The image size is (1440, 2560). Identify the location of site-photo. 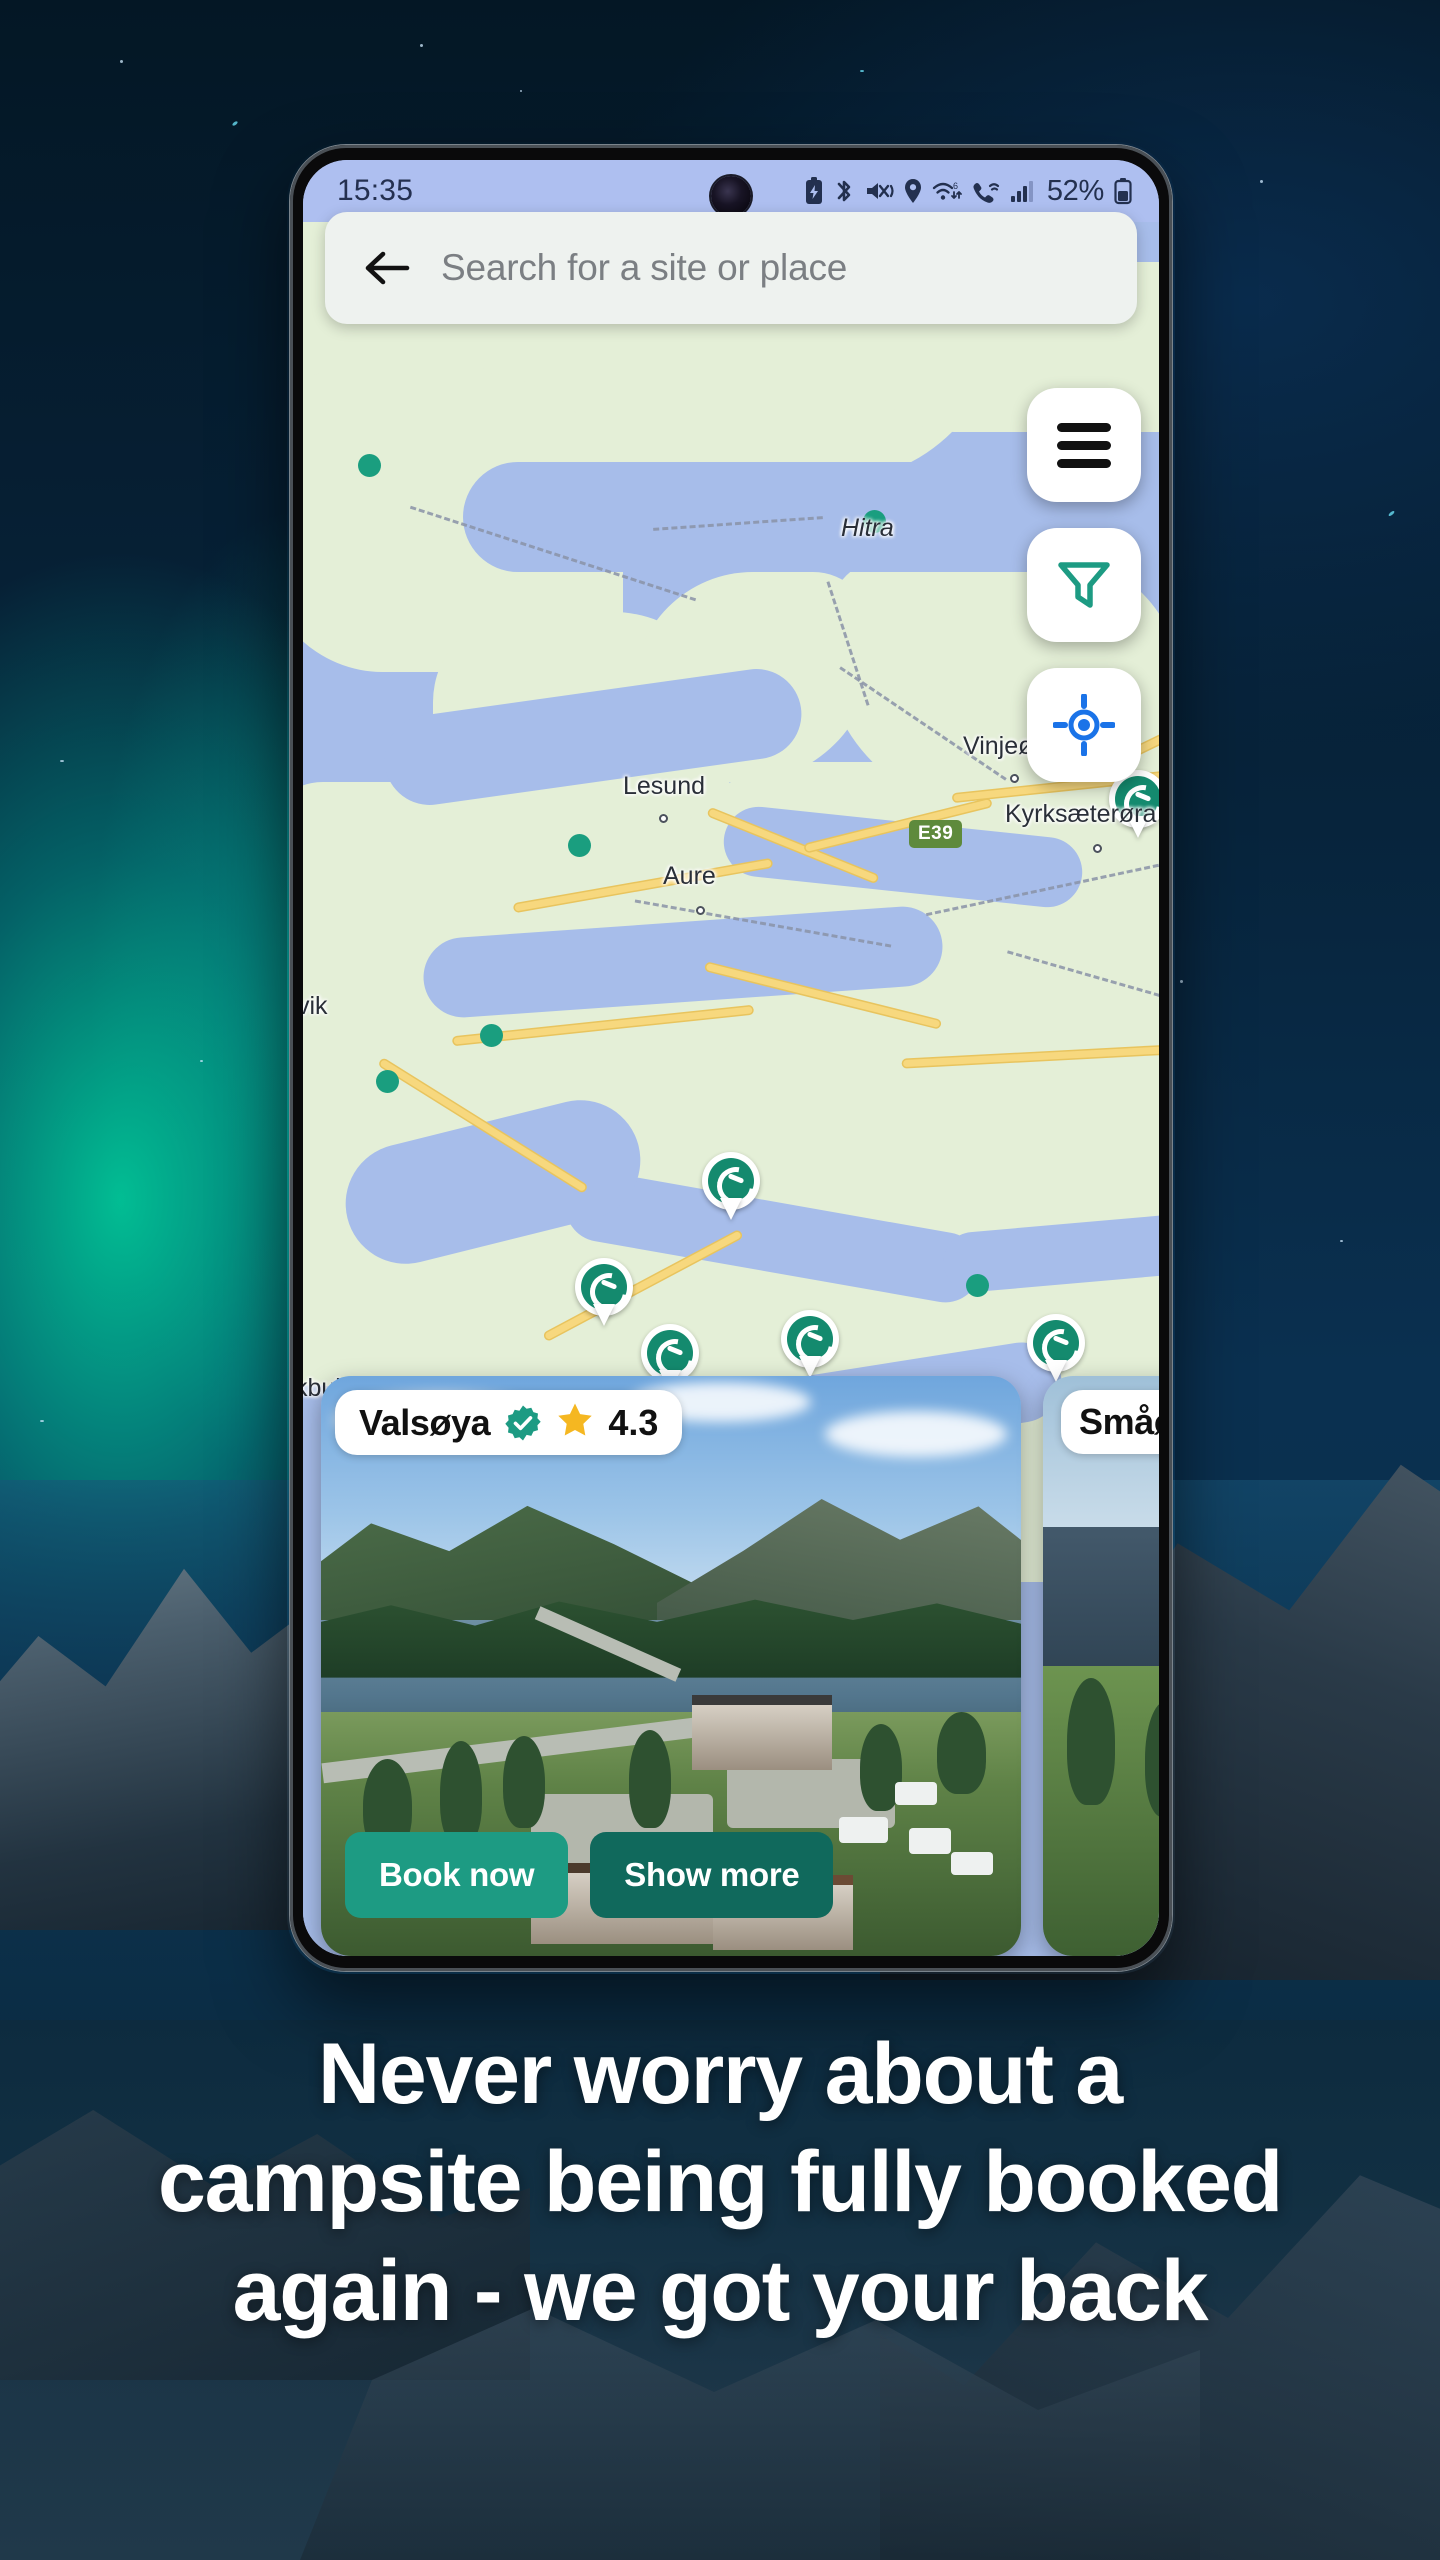
(1101, 1666).